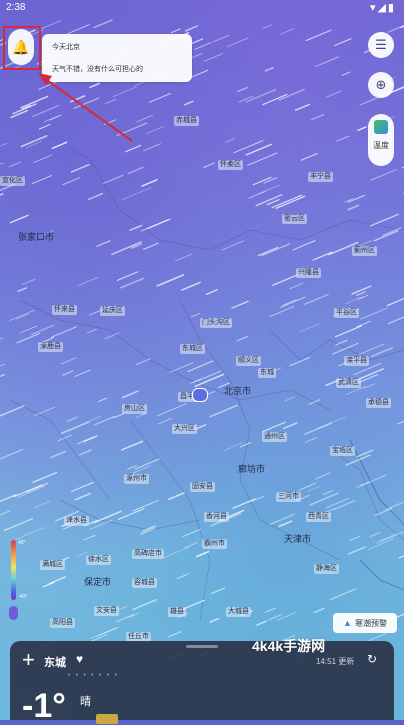  What do you see at coordinates (348, 383) in the screenshot?
I see `map-label: 武清区` at bounding box center [348, 383].